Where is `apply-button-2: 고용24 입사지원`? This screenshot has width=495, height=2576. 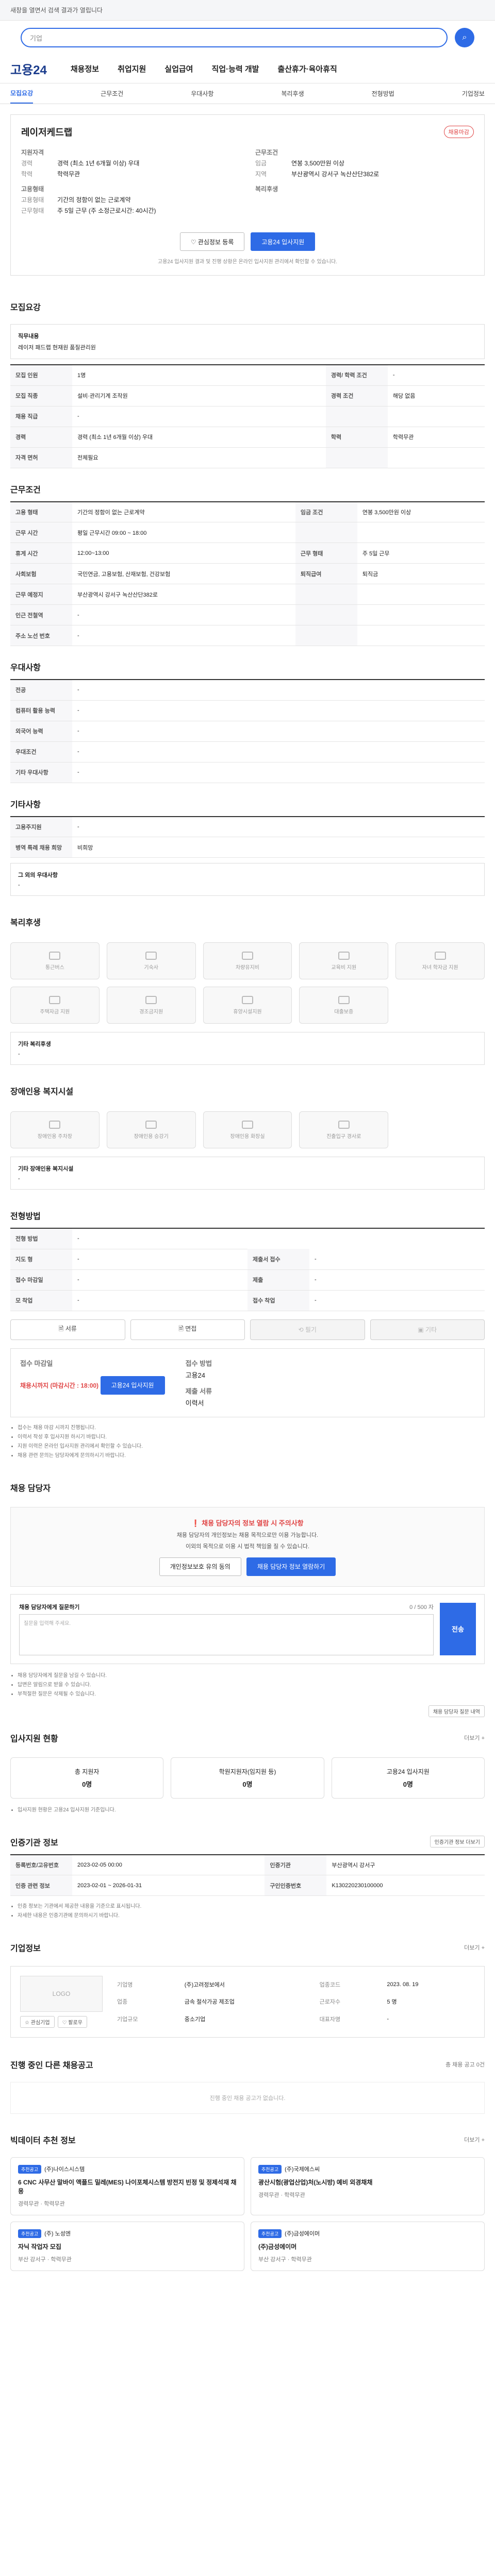
apply-button-2: 고용24 입사지원 is located at coordinates (132, 1385).